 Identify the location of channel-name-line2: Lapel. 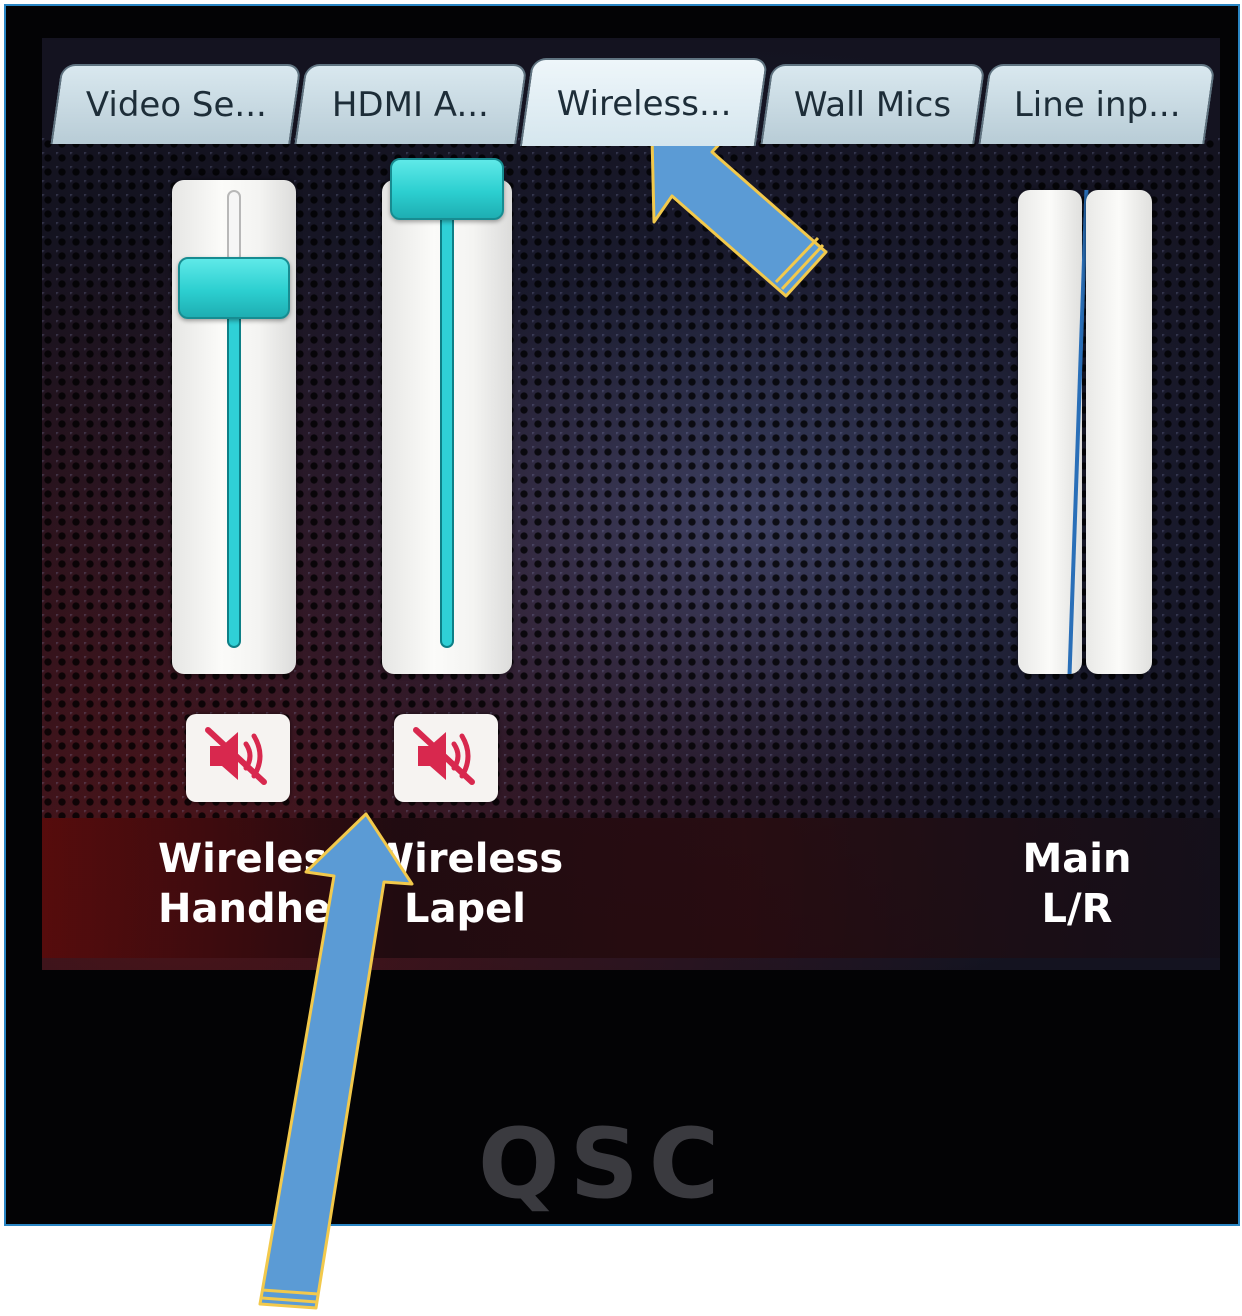
(465, 909).